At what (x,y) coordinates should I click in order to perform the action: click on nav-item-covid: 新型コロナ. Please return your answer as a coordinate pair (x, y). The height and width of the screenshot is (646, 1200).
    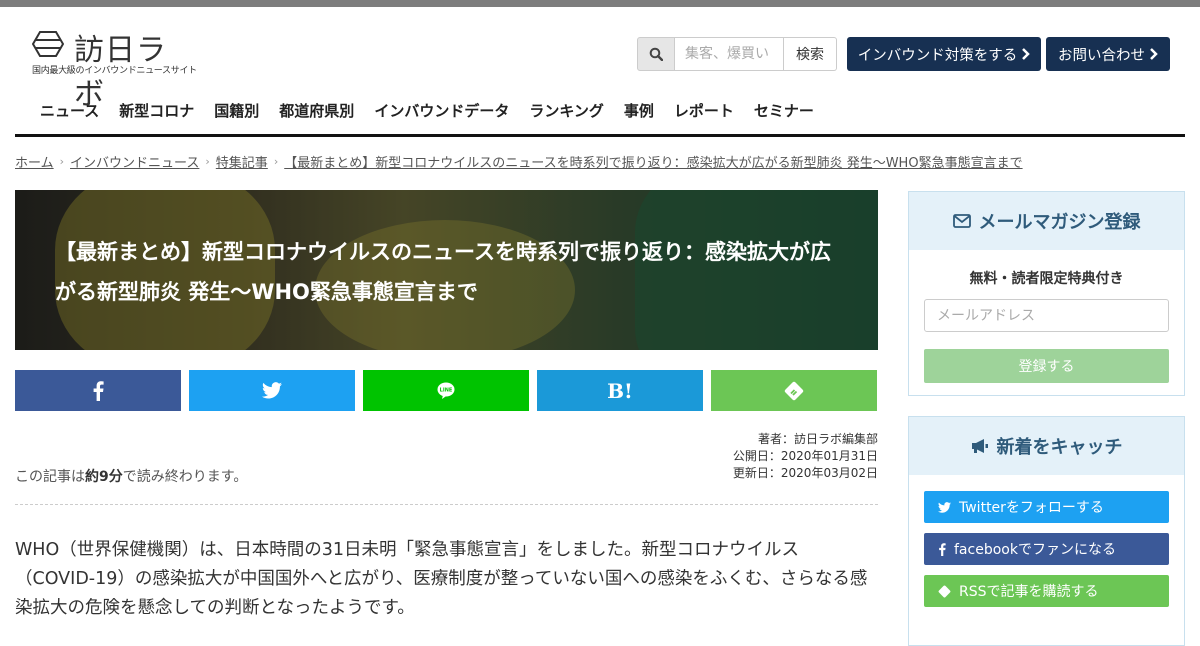
    Looking at the image, I should click on (156, 110).